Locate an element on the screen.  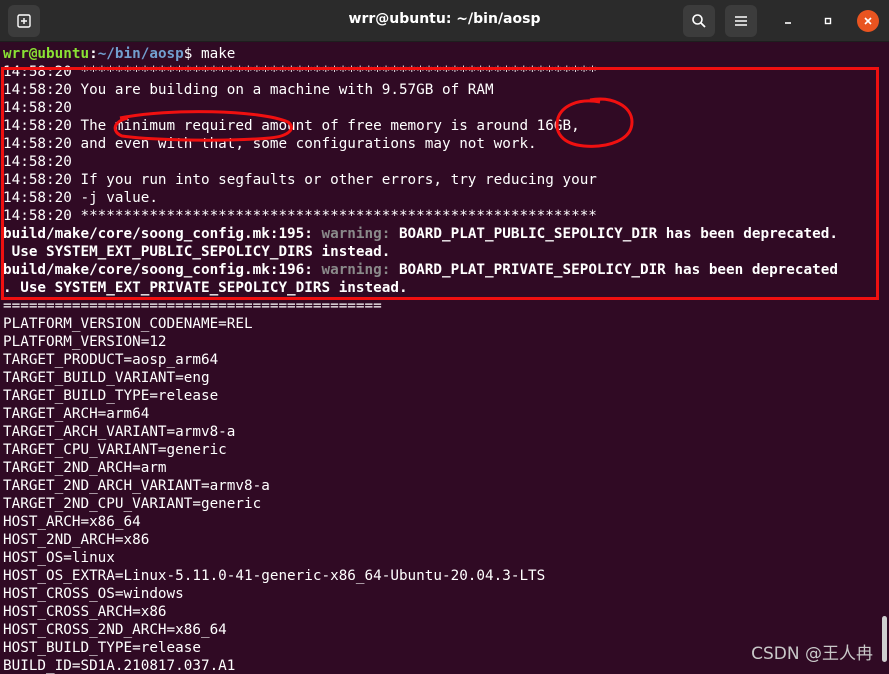
close-button is located at coordinates (868, 21).